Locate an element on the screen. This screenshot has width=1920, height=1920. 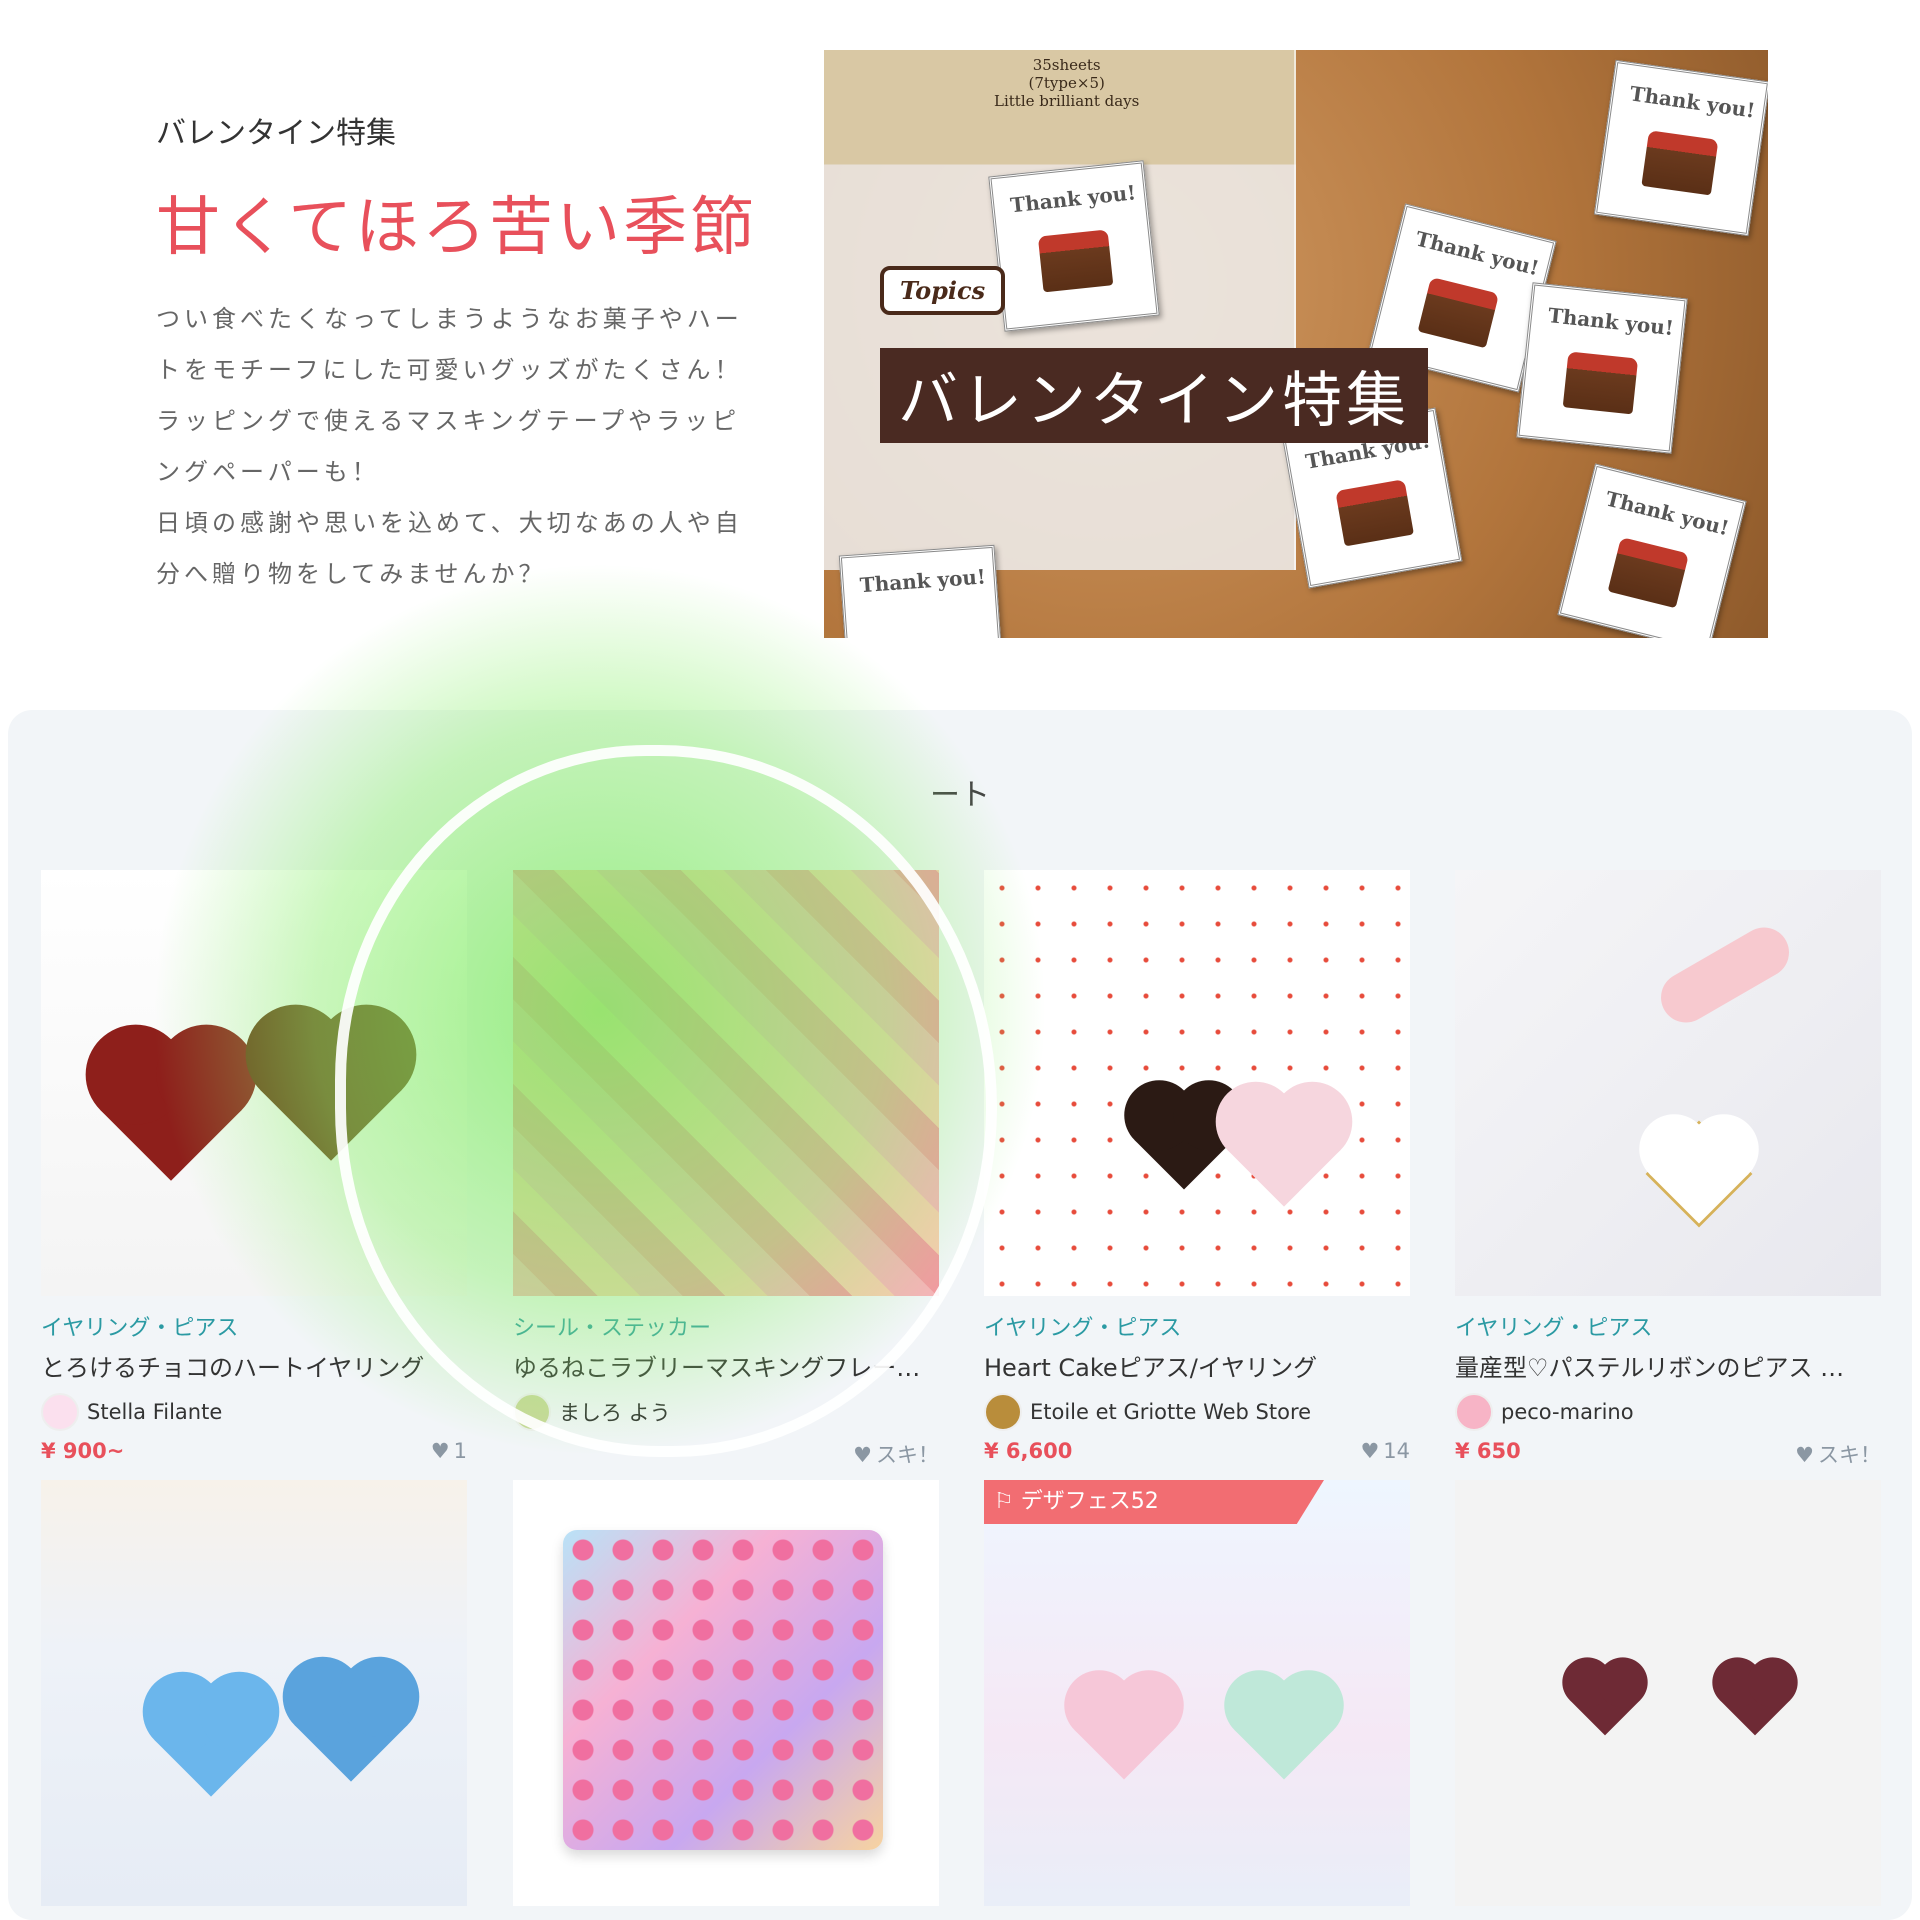
section-title: ート is located at coordinates (960, 795).